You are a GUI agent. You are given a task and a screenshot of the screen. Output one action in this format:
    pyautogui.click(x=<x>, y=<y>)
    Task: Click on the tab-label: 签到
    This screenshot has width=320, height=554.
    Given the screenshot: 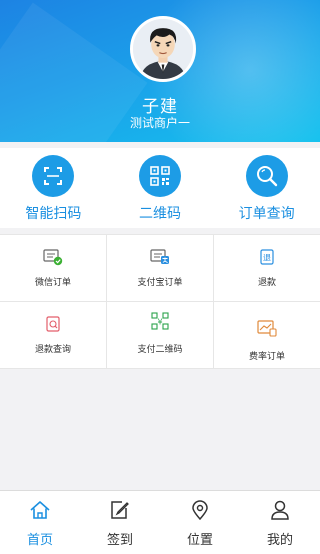 What is the action you would take?
    pyautogui.click(x=119, y=540)
    